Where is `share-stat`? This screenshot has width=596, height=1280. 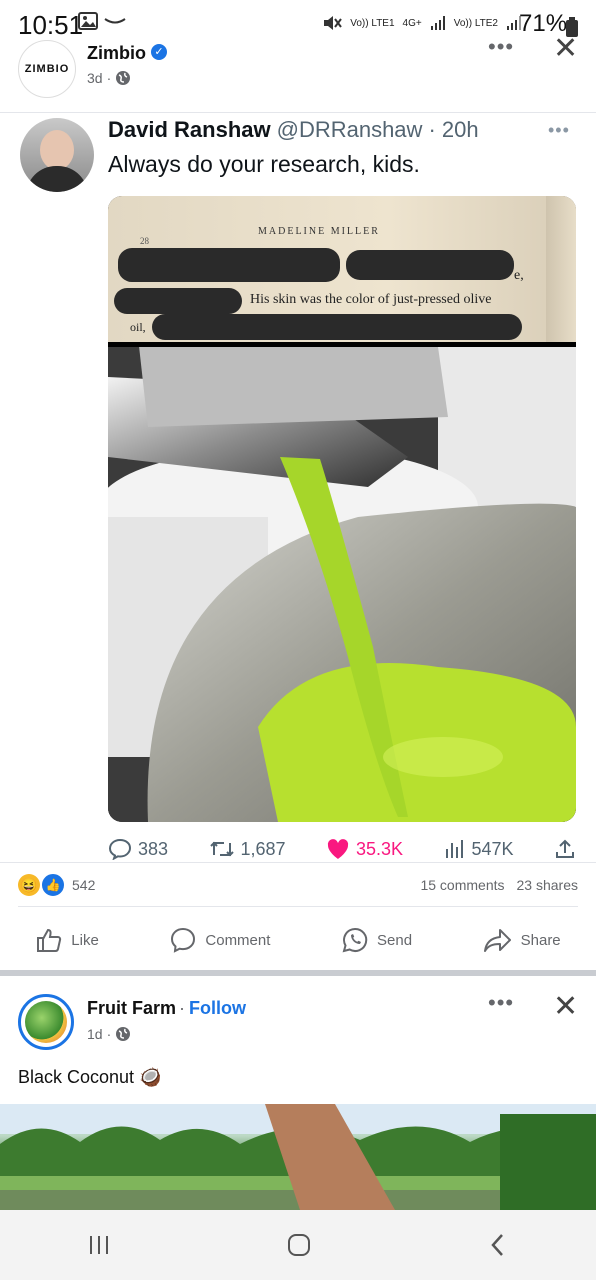 share-stat is located at coordinates (565, 849).